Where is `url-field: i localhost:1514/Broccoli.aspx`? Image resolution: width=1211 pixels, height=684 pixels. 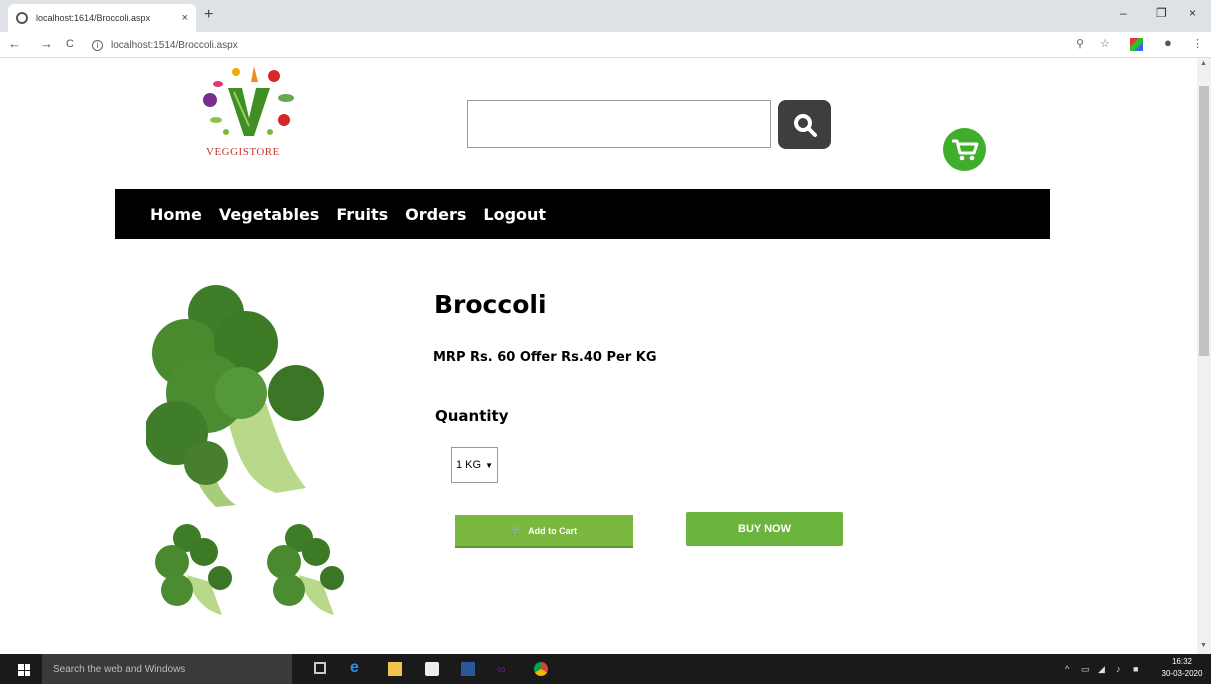
url-field: i localhost:1514/Broccoli.aspx is located at coordinates (577, 45).